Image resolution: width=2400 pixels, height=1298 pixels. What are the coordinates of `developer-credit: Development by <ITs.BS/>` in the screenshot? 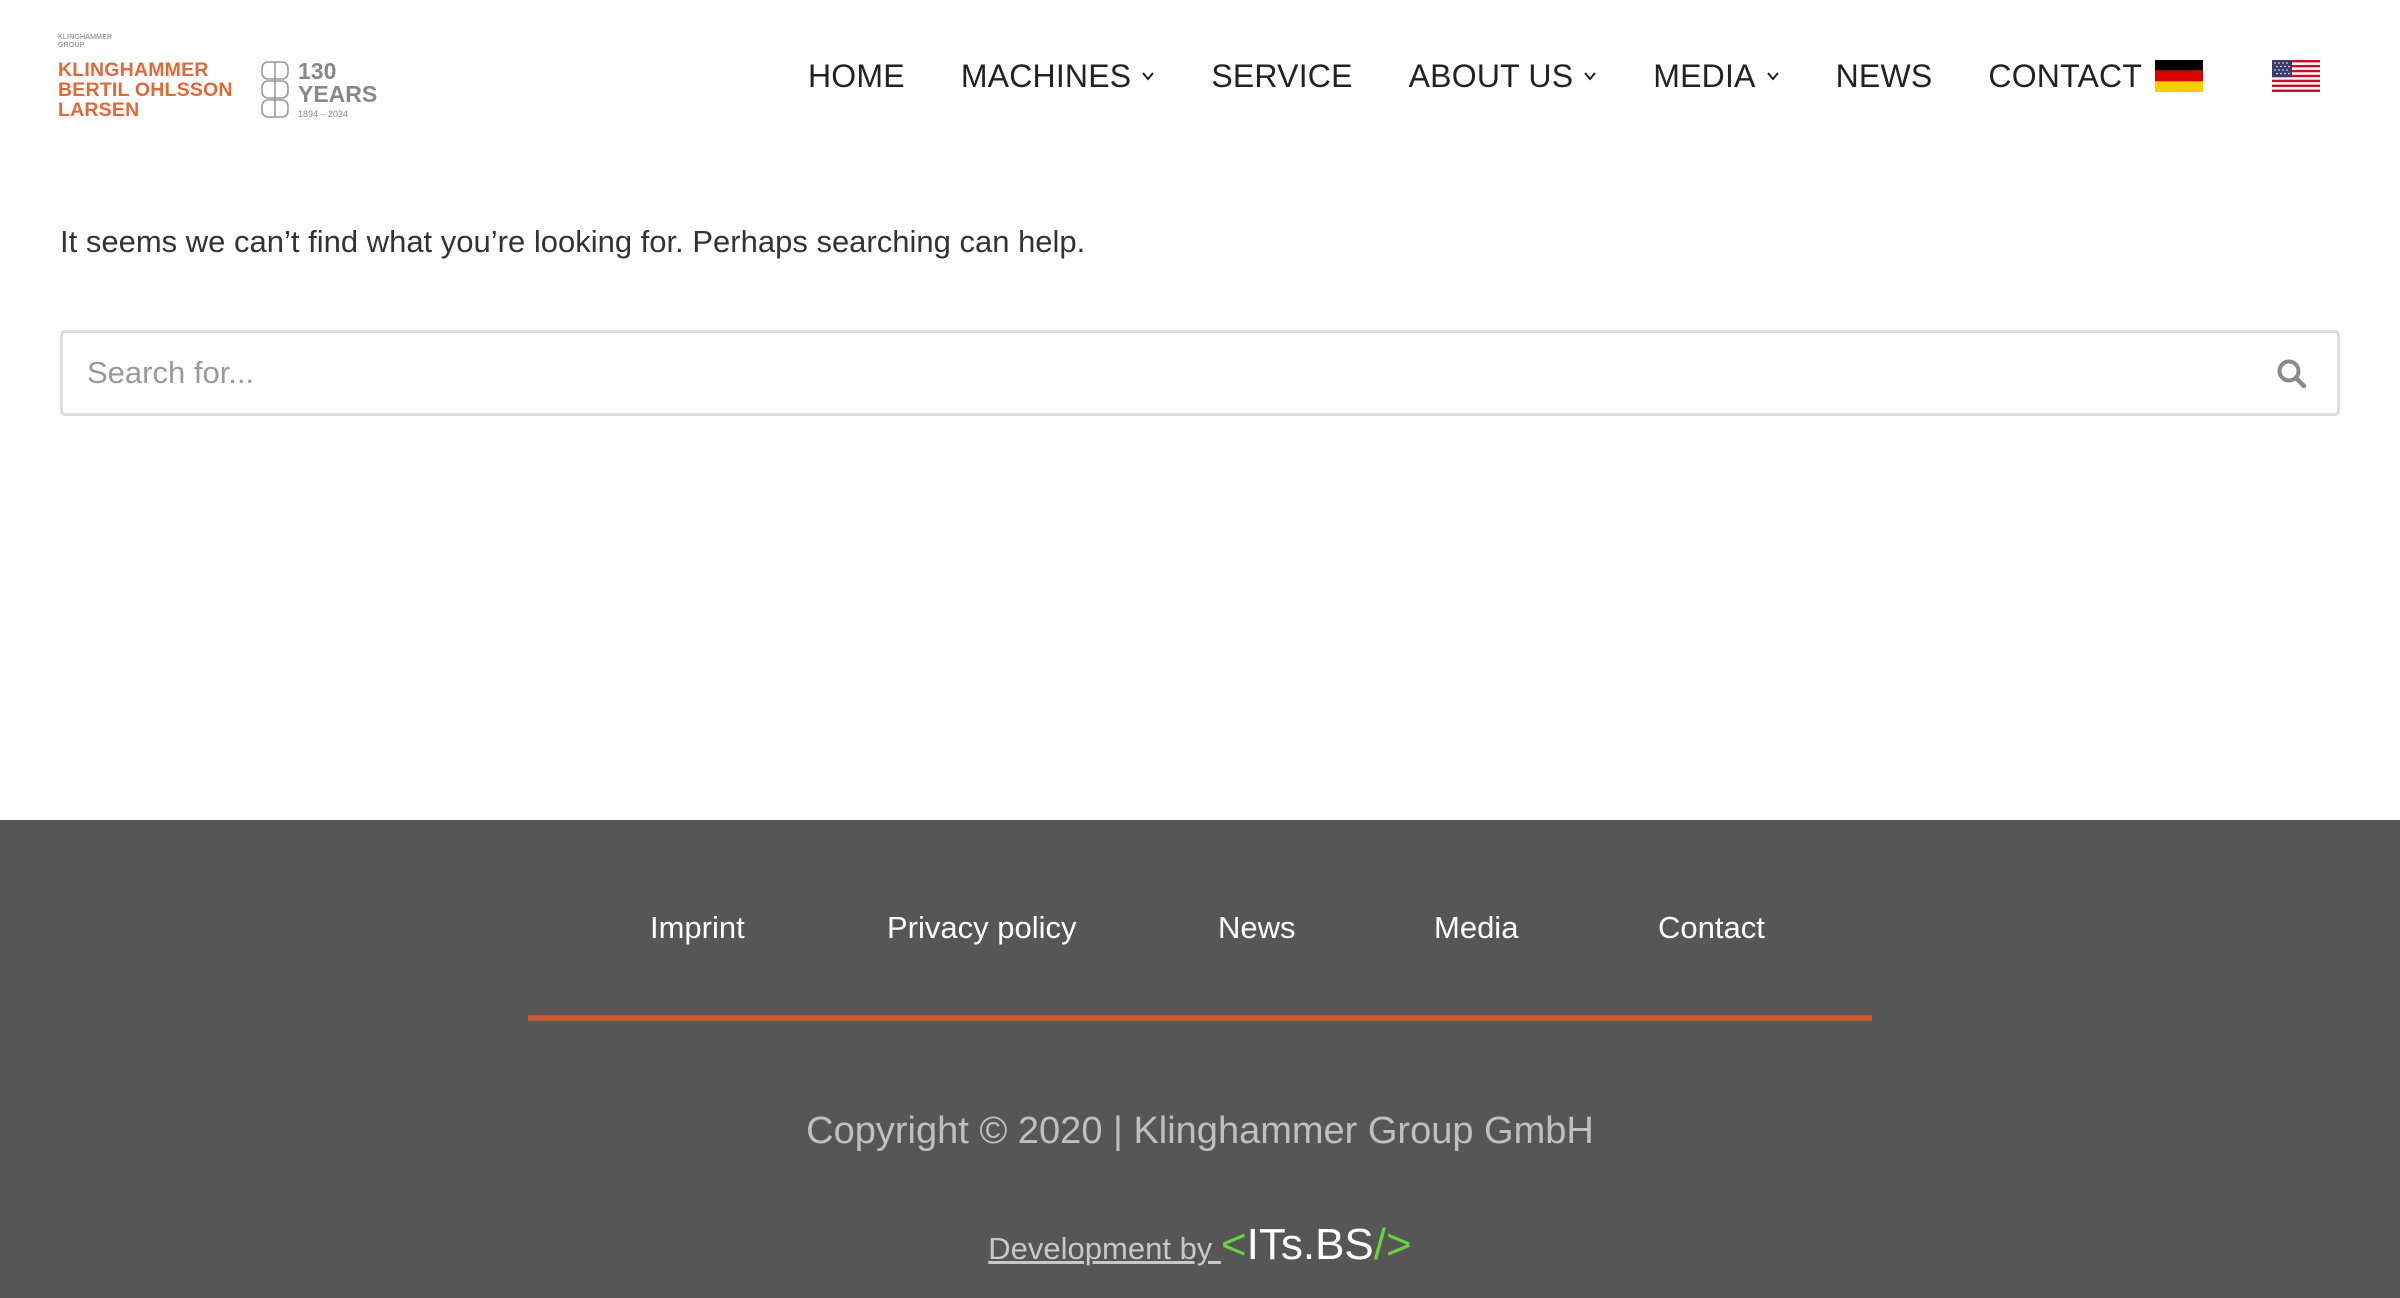 It's located at (1200, 1245).